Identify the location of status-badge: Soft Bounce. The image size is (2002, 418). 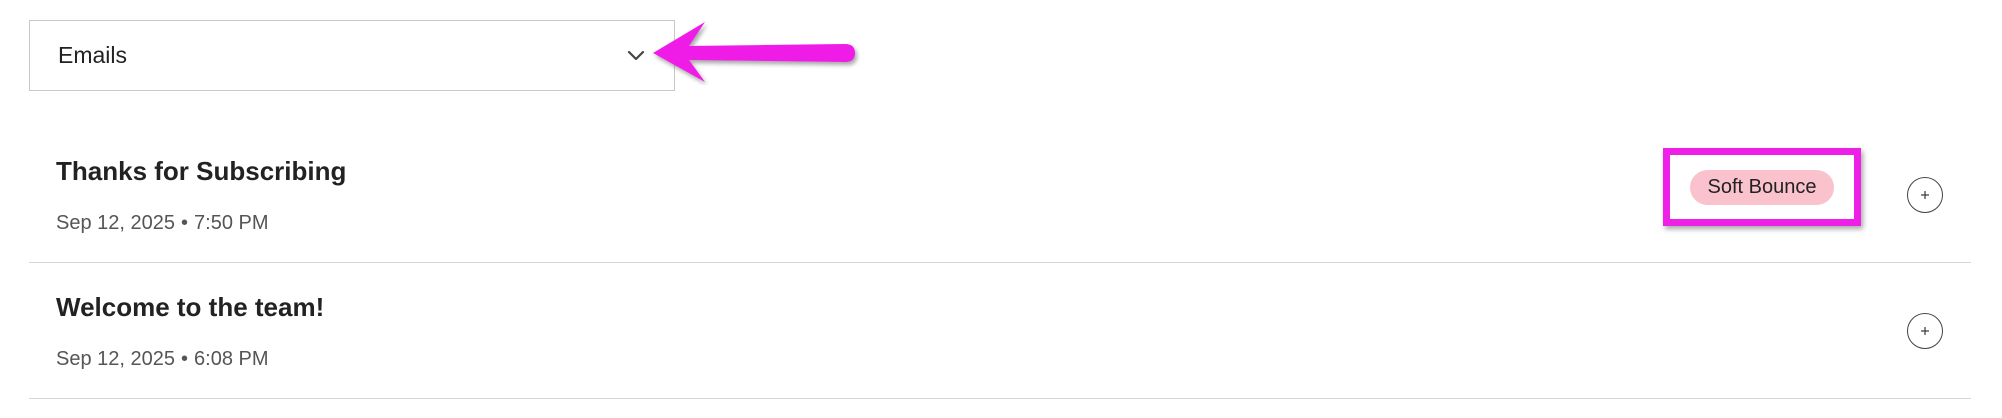
(1762, 187).